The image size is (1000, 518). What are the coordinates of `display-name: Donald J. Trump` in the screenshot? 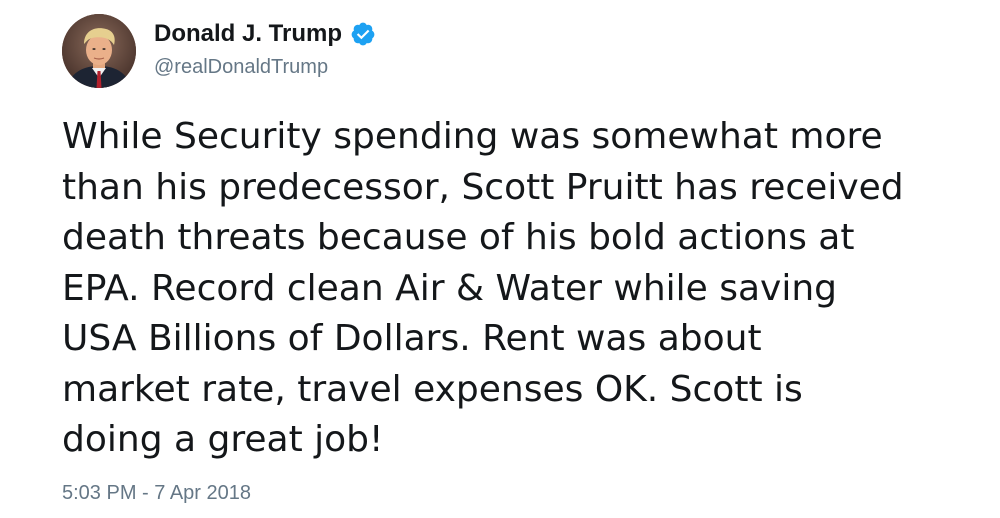 It's located at (248, 34).